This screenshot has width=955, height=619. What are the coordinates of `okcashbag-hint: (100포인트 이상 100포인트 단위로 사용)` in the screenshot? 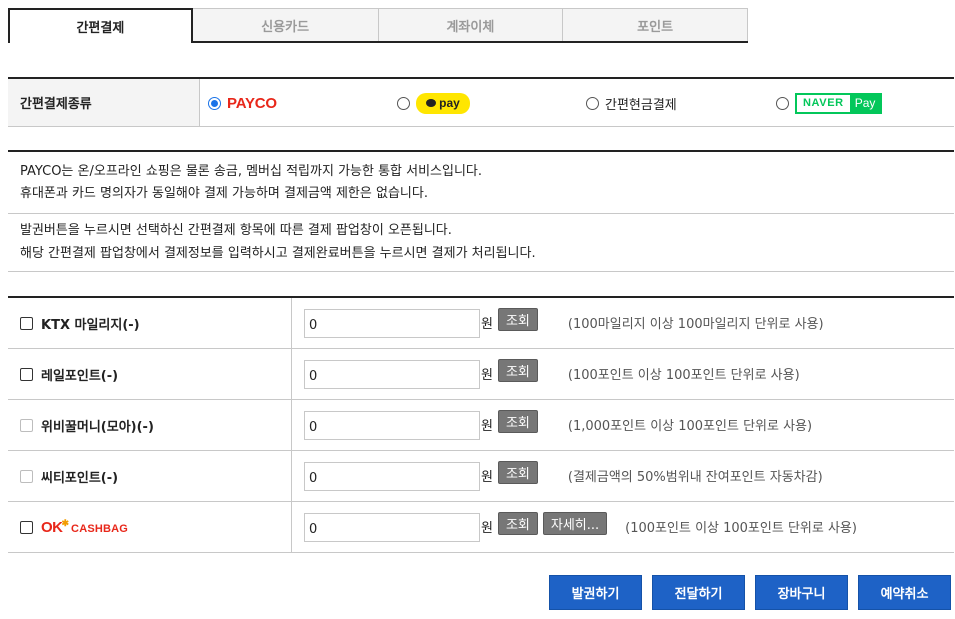 It's located at (741, 528).